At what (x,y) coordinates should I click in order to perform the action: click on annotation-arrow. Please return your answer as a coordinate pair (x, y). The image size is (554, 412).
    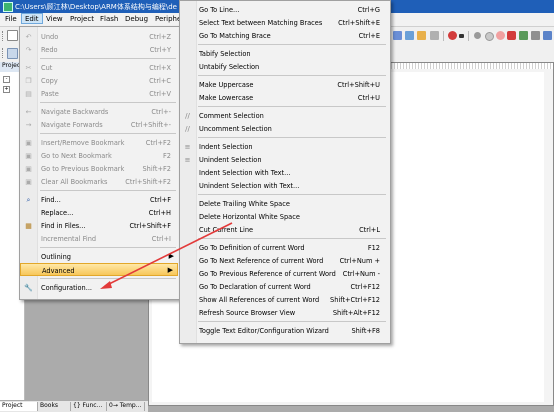
    Looking at the image, I should click on (166, 255).